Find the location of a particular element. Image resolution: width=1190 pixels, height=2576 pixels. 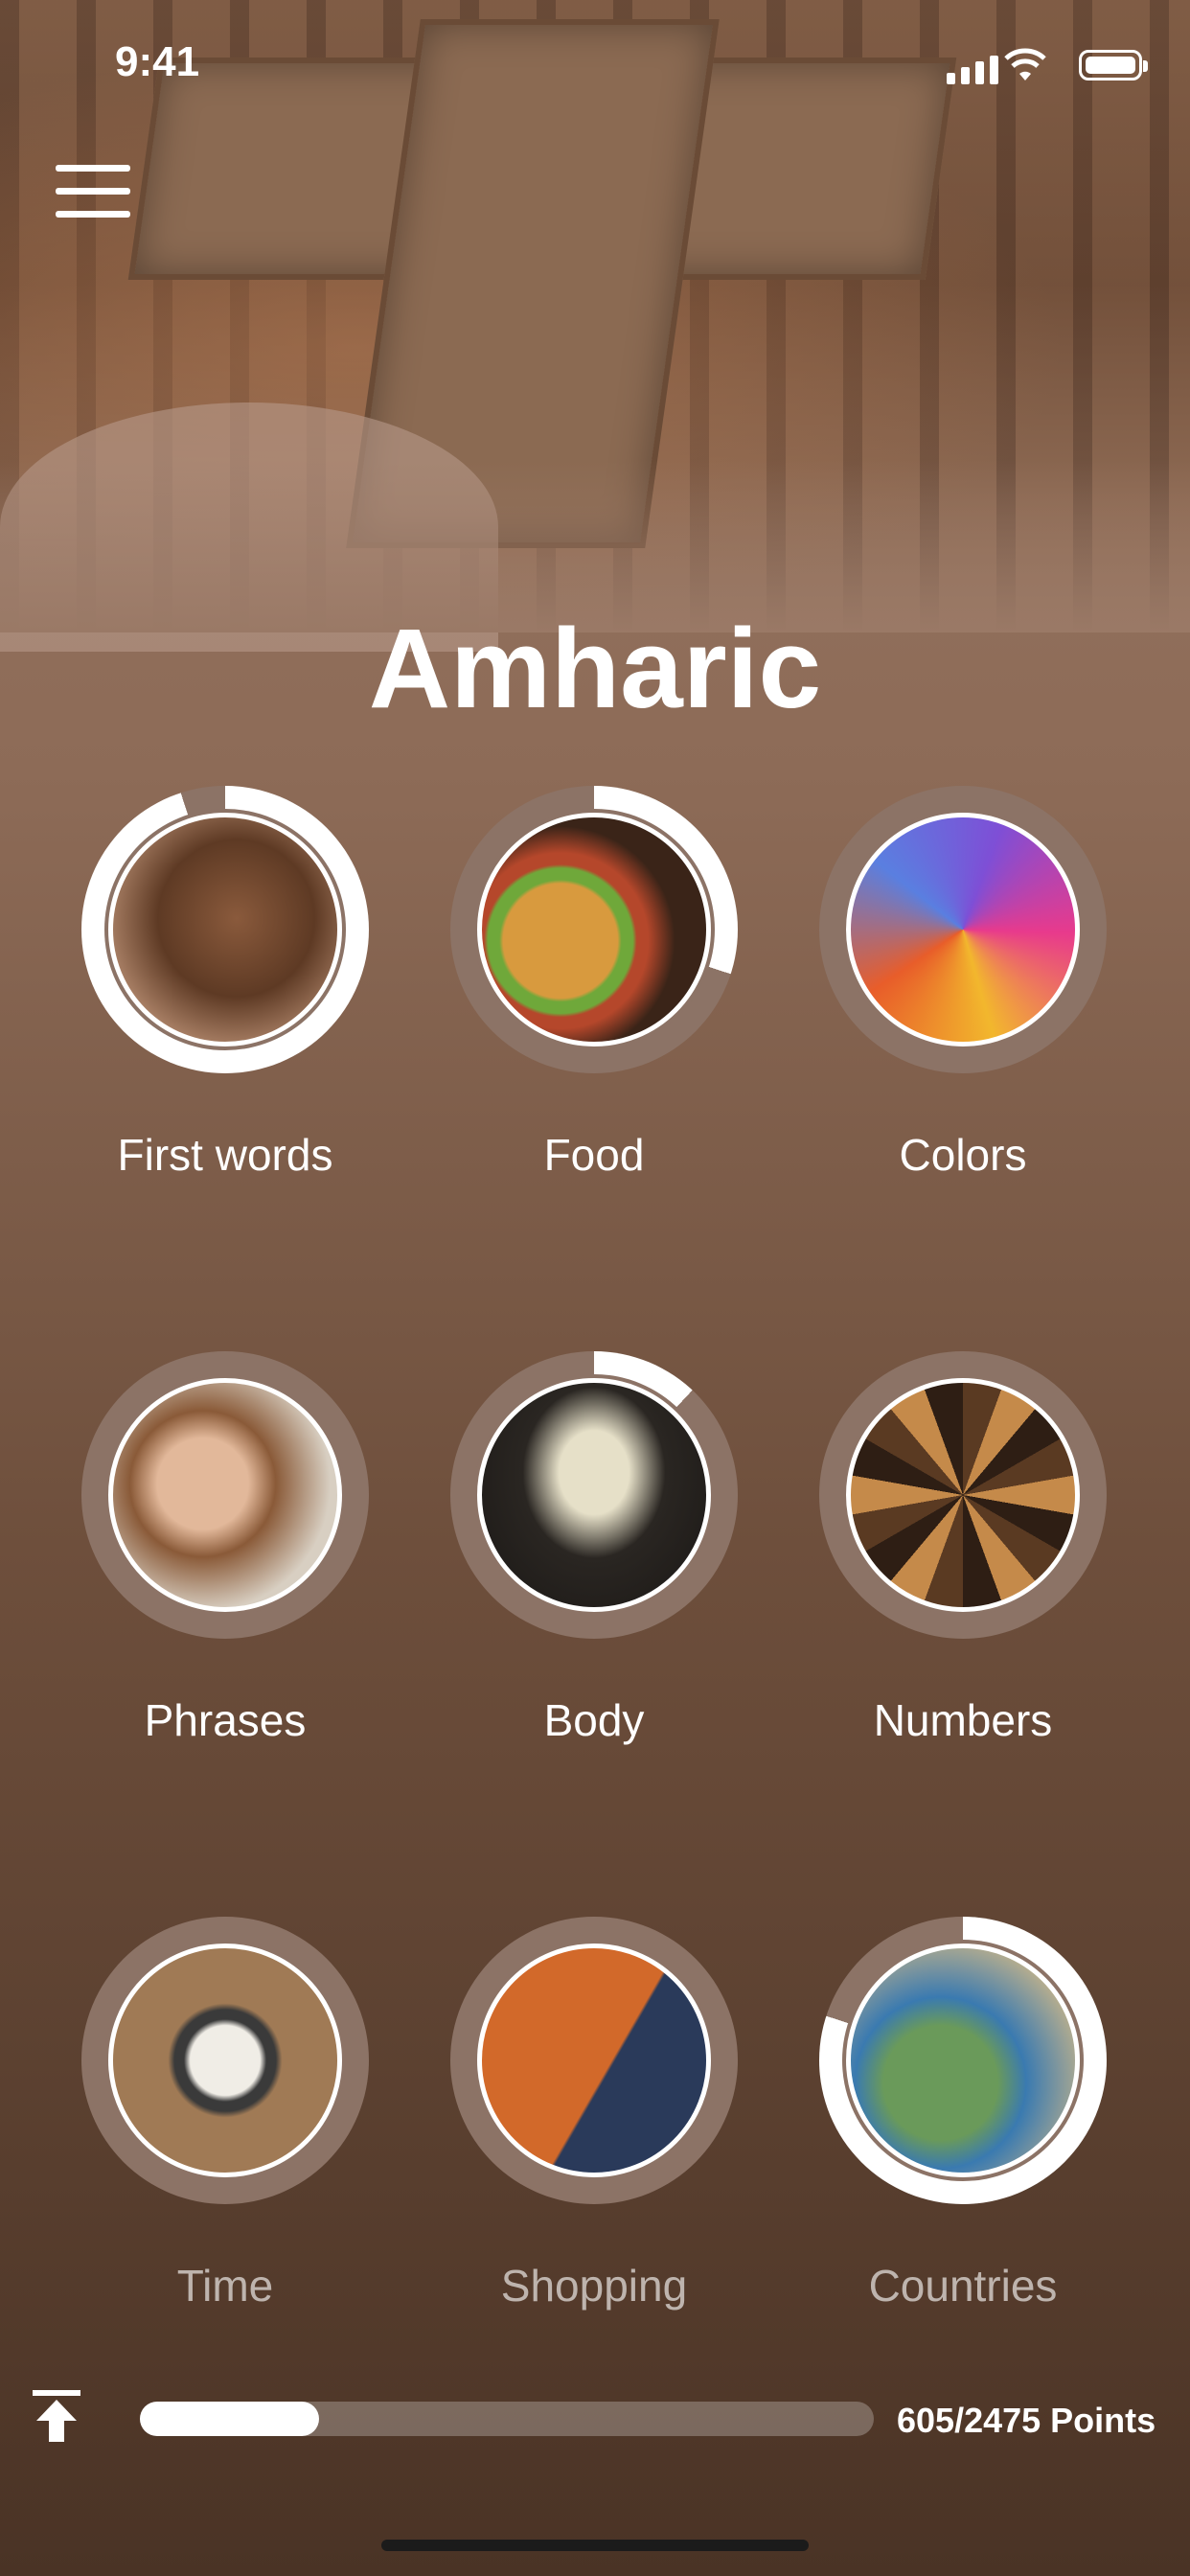

topic-label: Colors is located at coordinates (963, 1155).